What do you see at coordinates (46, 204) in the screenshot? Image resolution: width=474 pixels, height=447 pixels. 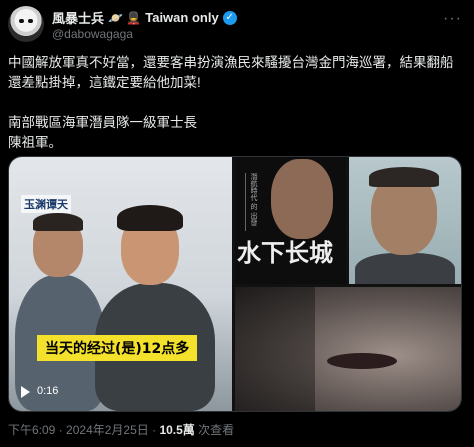 I see `channel-logo: 玉渊谭天` at bounding box center [46, 204].